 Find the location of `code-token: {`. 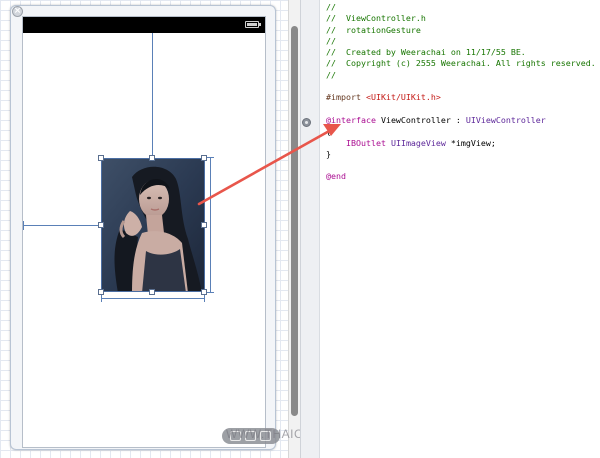

code-token: { is located at coordinates (328, 131).